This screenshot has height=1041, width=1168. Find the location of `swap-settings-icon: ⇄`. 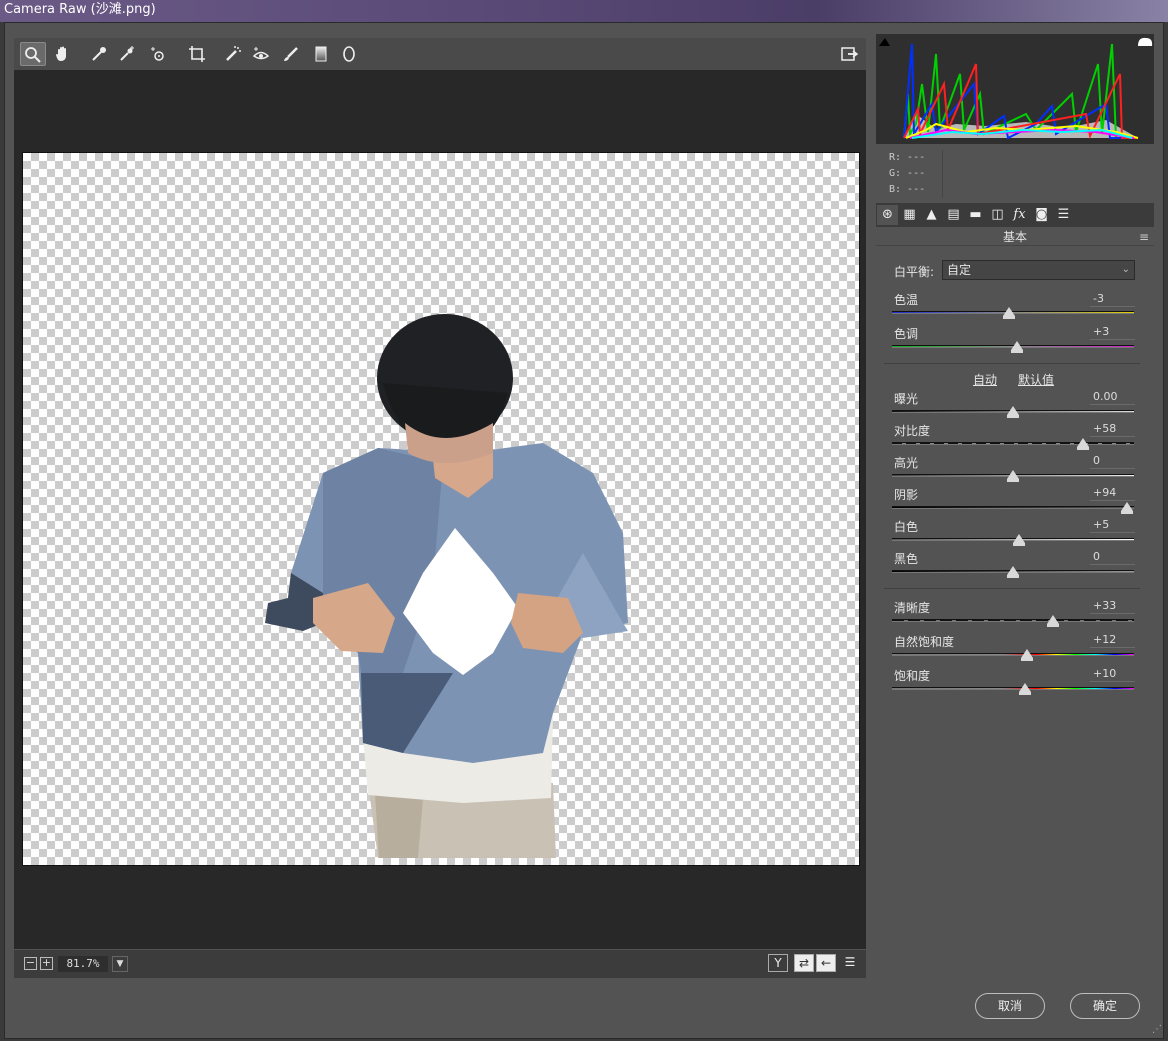

swap-settings-icon: ⇄ is located at coordinates (804, 963).